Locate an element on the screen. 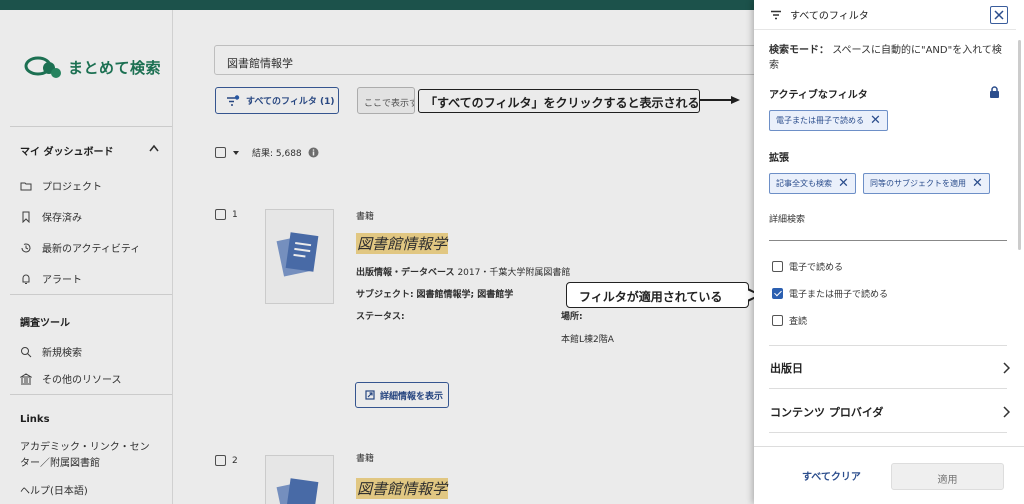  result-subject: サブジェクト: 図書館情報学; 図書館学 is located at coordinates (434, 293).